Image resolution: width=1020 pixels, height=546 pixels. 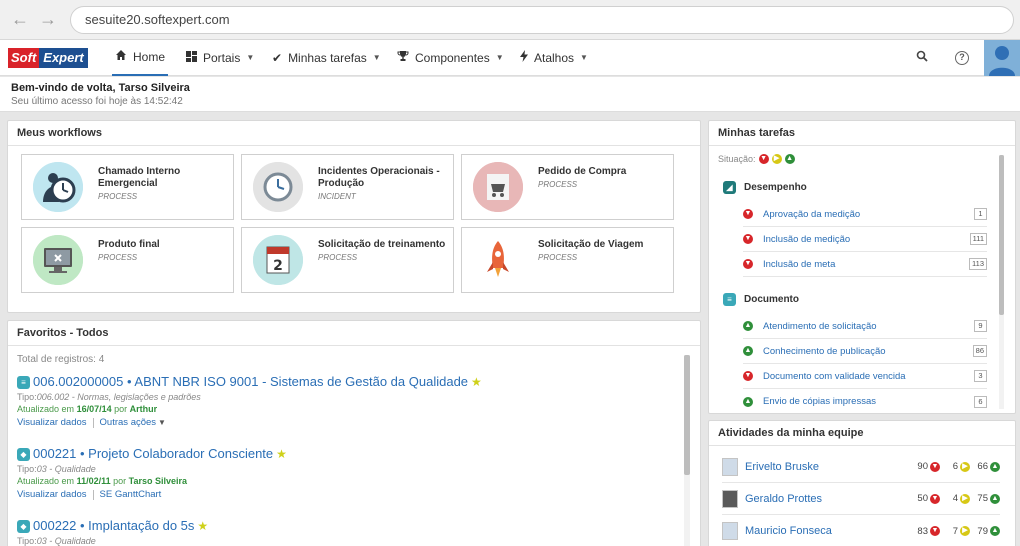 What do you see at coordinates (140, 58) in the screenshot?
I see `menu-home: Home` at bounding box center [140, 58].